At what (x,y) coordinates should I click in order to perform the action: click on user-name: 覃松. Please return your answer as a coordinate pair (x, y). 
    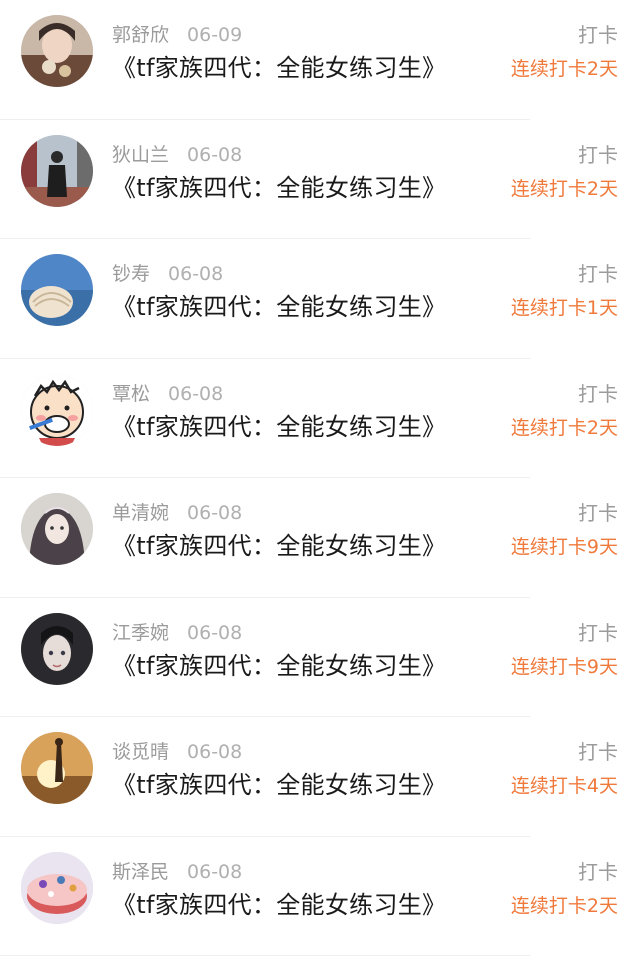
    Looking at the image, I should click on (131, 394).